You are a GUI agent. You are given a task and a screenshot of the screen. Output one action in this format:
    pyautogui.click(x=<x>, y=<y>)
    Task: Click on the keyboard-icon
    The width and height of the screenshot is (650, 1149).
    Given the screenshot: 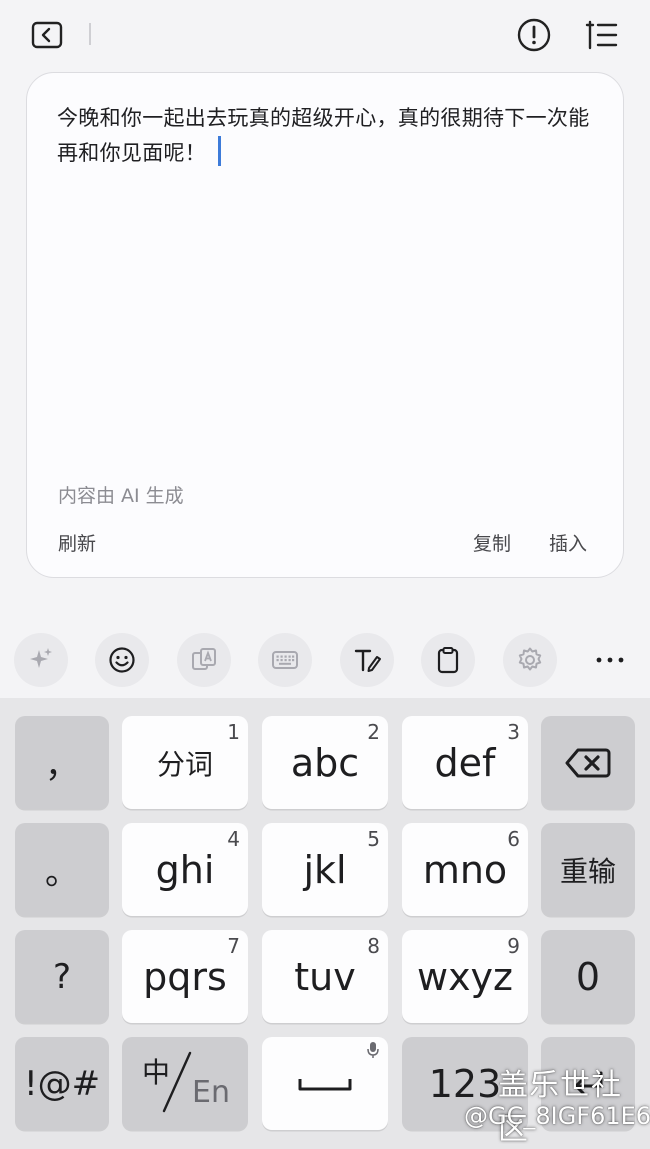 What is the action you would take?
    pyautogui.click(x=285, y=660)
    